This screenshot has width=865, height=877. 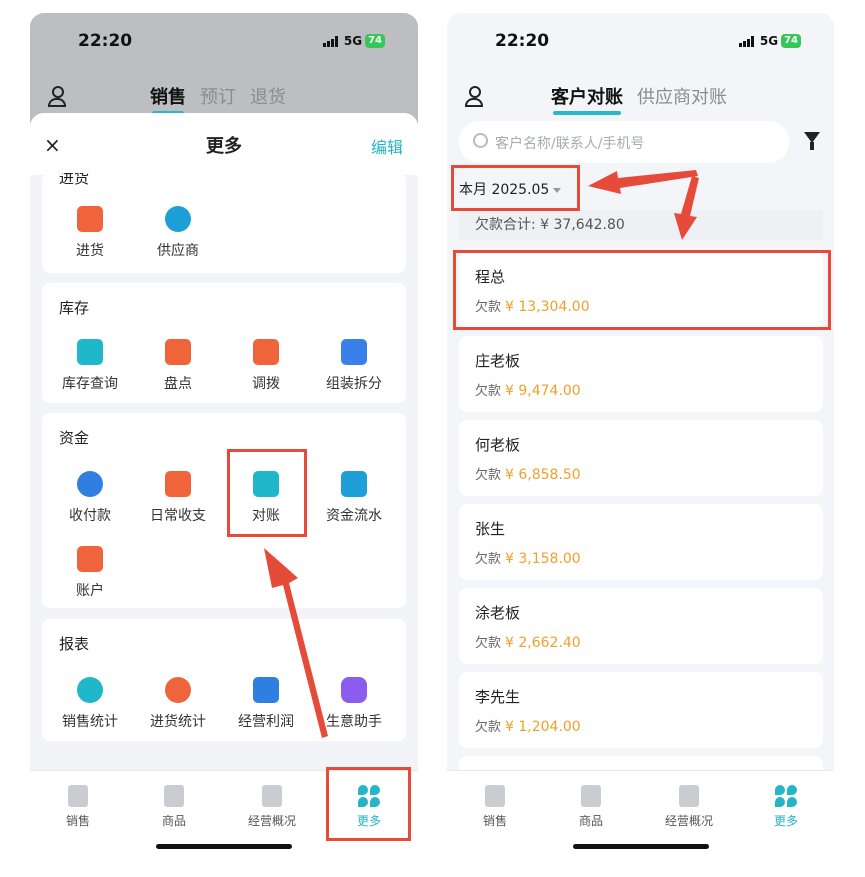 I want to click on customer-debt: 欠款 ¥ 9,474.00, so click(x=528, y=389).